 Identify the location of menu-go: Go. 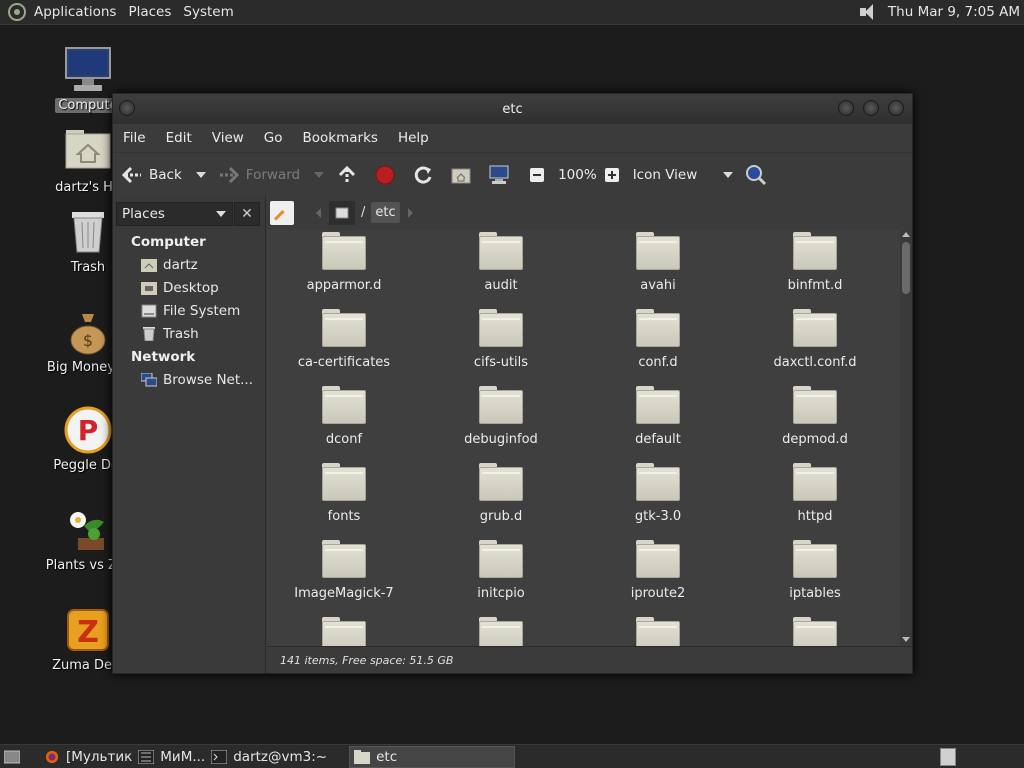
(273, 138).